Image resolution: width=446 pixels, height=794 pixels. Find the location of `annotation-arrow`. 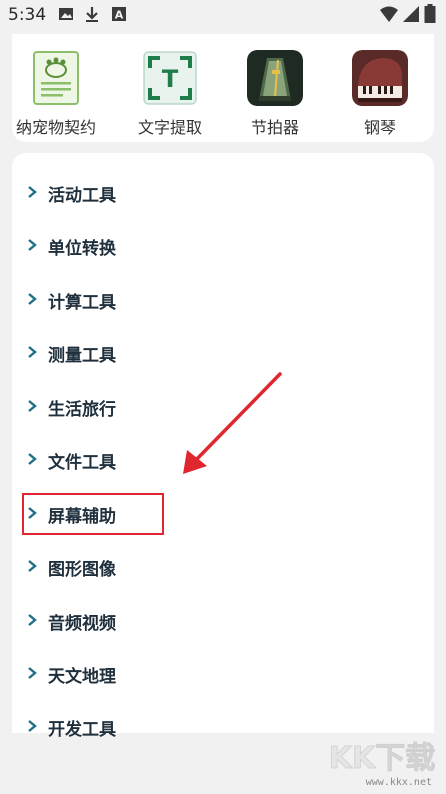

annotation-arrow is located at coordinates (232, 423).